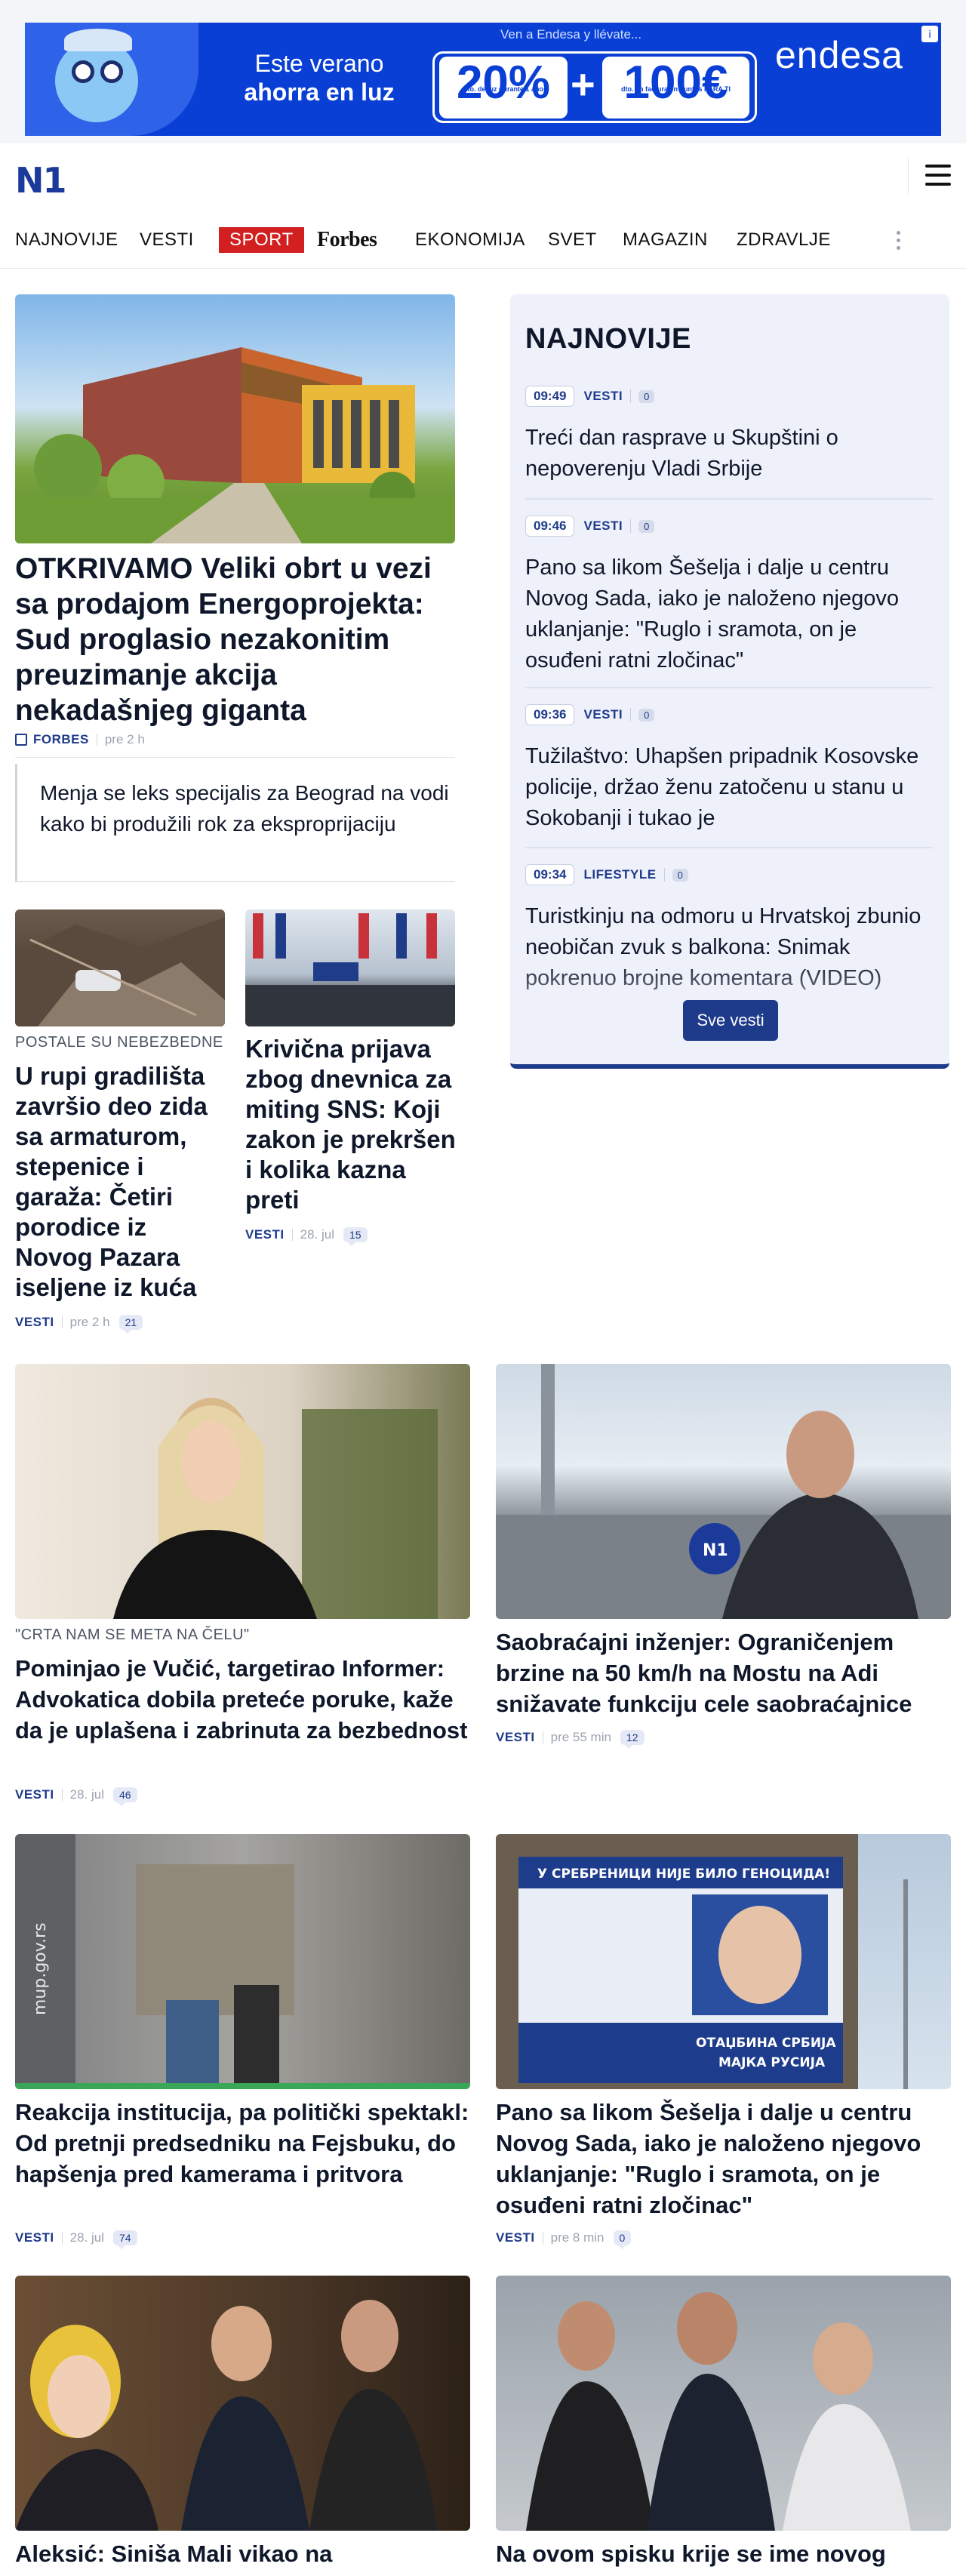 The image size is (966, 2576). Describe the element at coordinates (86, 1794) in the screenshot. I see `grid-time: 28. jul` at that location.